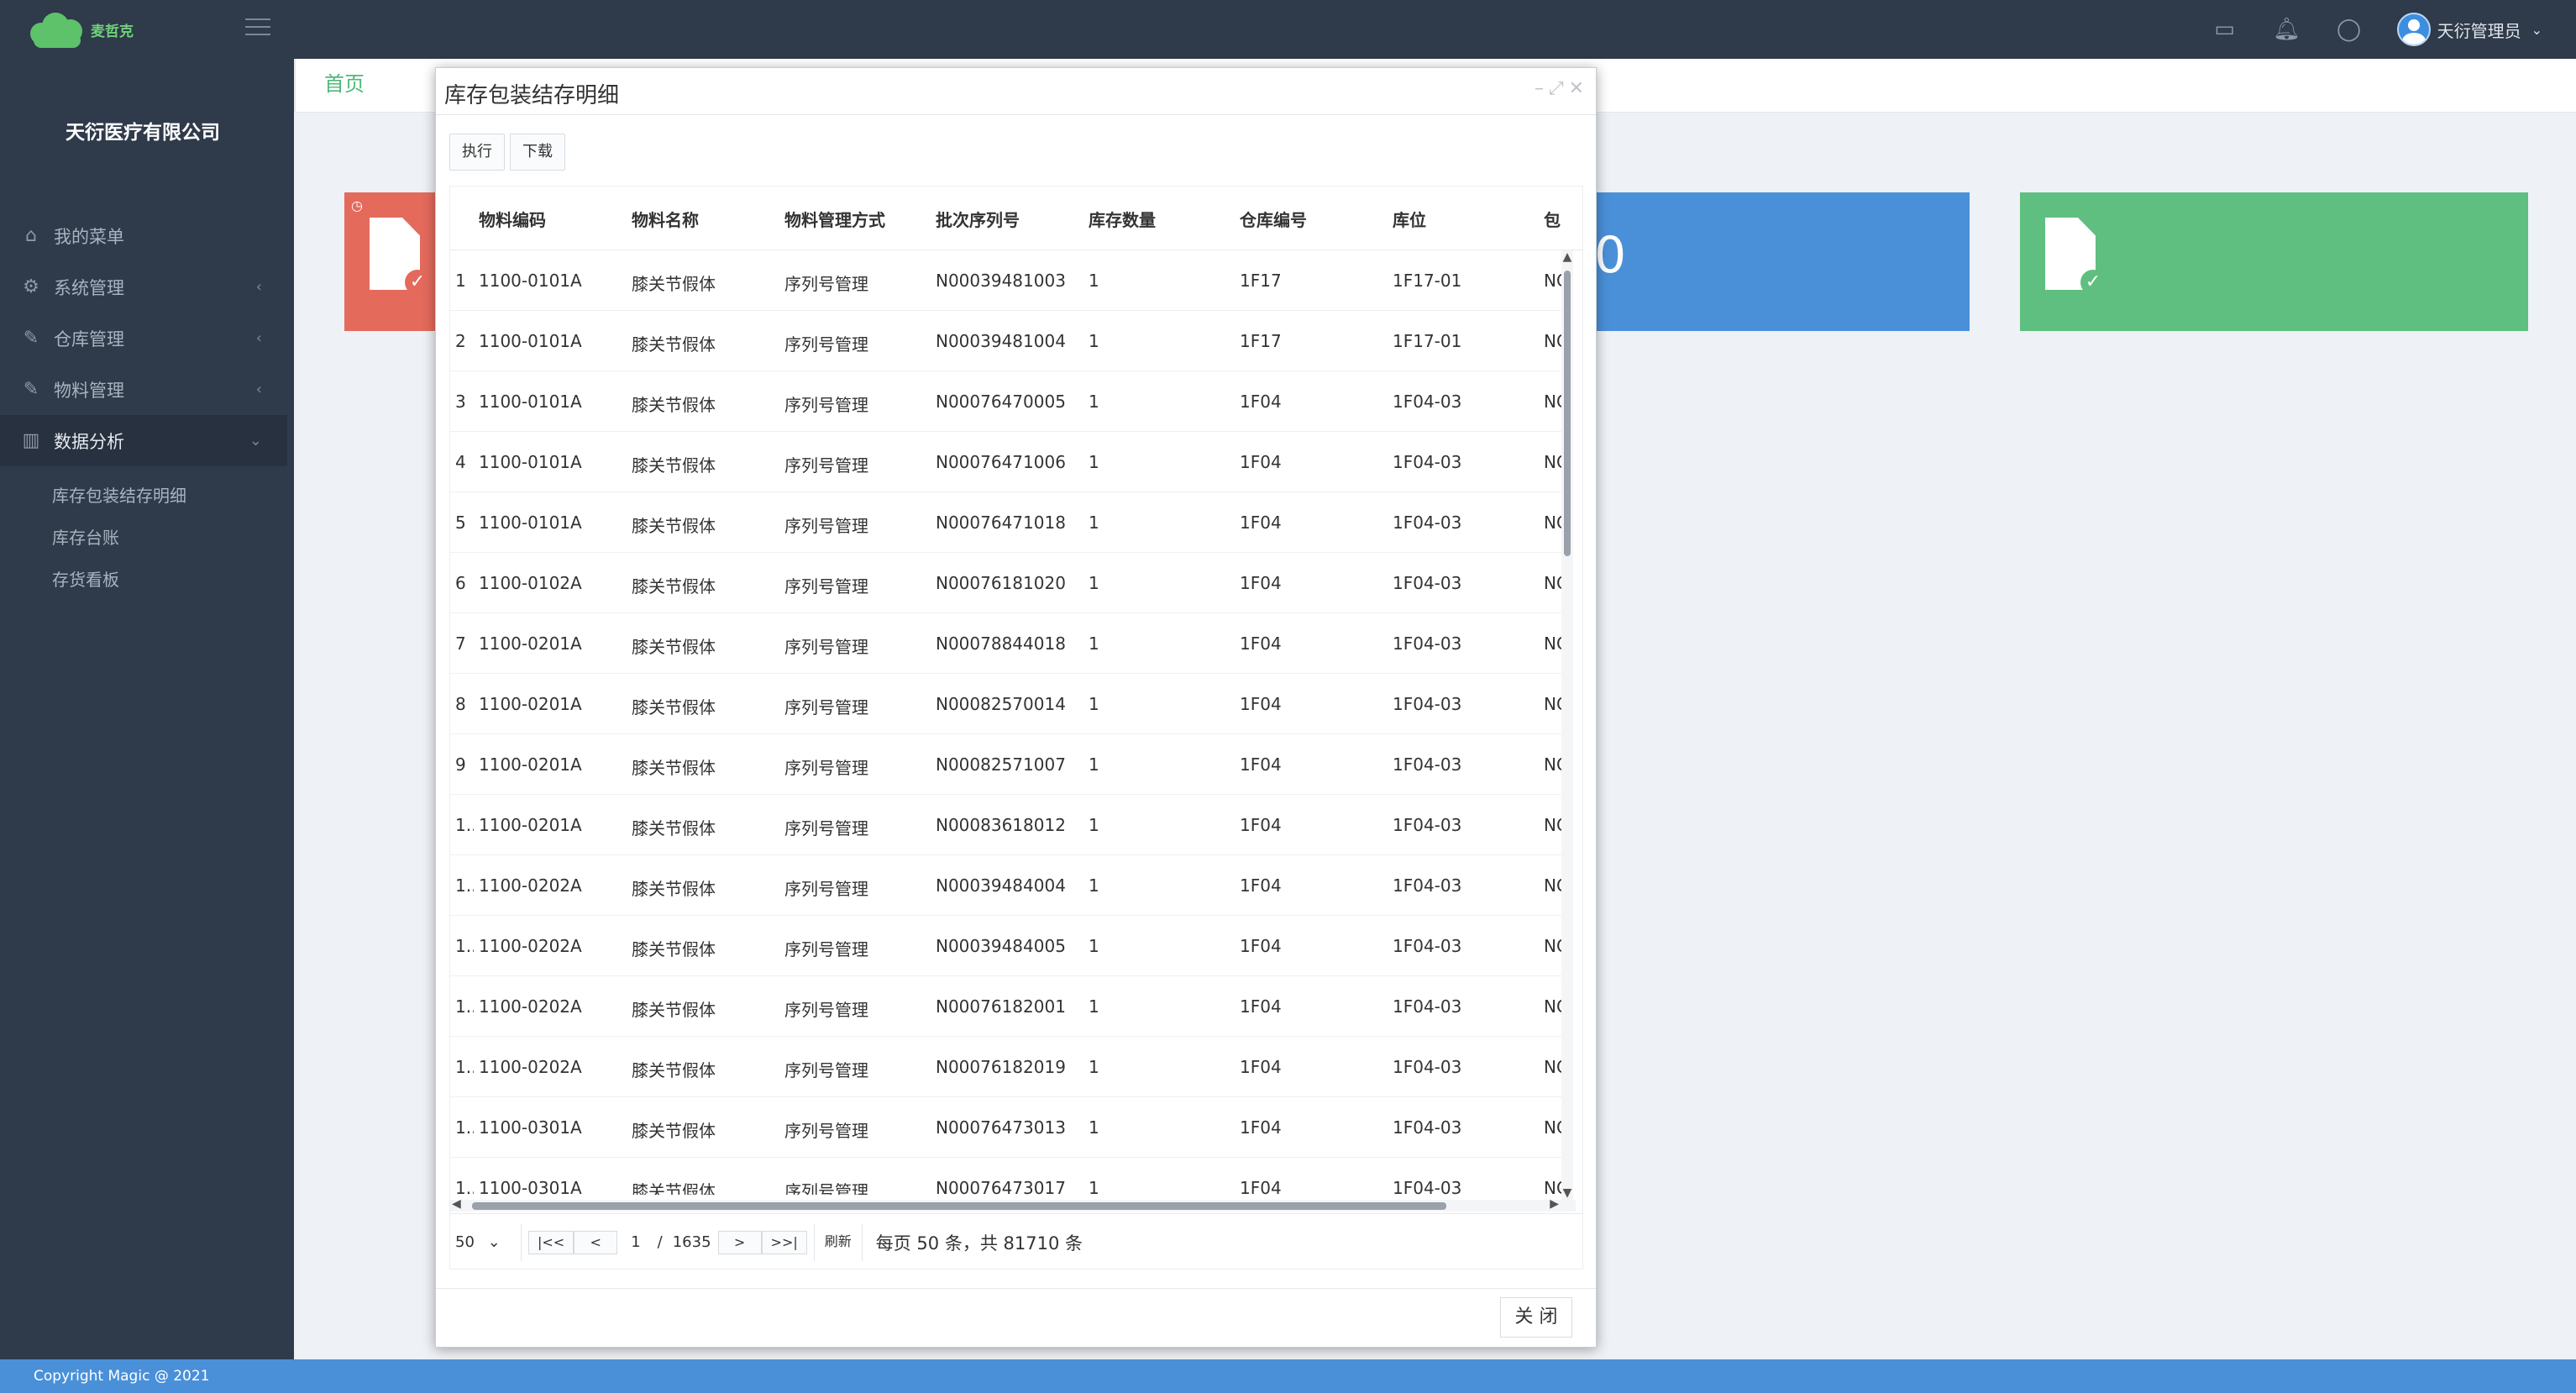 This screenshot has width=2576, height=1393. What do you see at coordinates (1554, 1204) in the screenshot?
I see `scroll-right-icon: ▶` at bounding box center [1554, 1204].